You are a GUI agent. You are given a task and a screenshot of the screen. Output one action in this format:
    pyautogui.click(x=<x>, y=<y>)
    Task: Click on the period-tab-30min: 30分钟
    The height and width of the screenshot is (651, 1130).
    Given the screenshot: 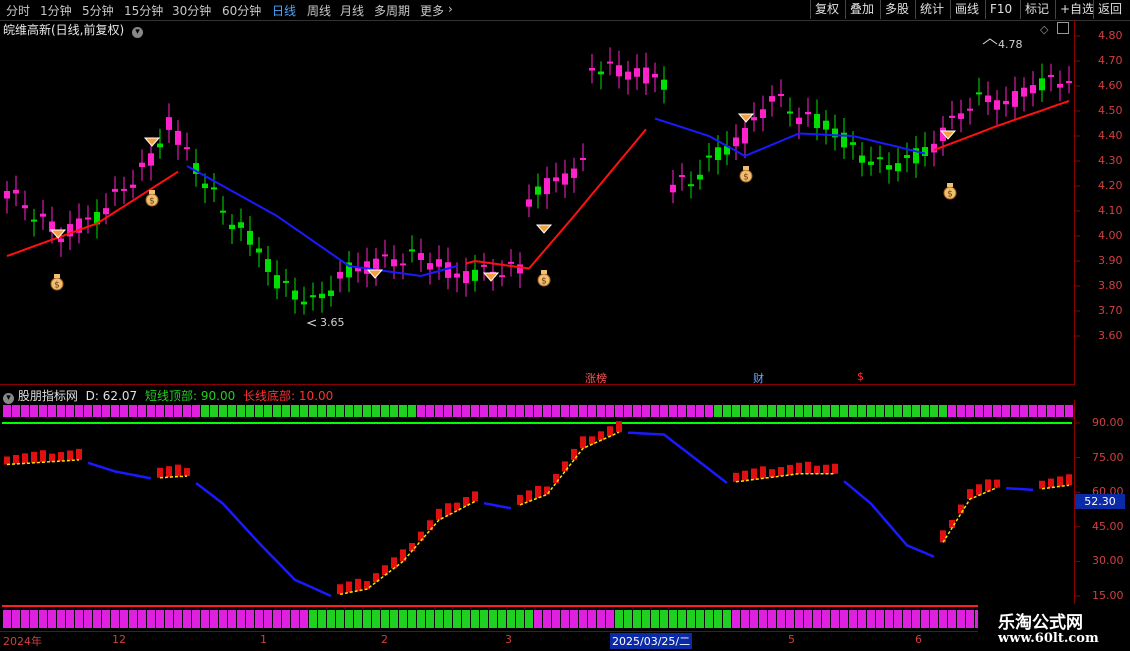 What is the action you would take?
    pyautogui.click(x=191, y=10)
    